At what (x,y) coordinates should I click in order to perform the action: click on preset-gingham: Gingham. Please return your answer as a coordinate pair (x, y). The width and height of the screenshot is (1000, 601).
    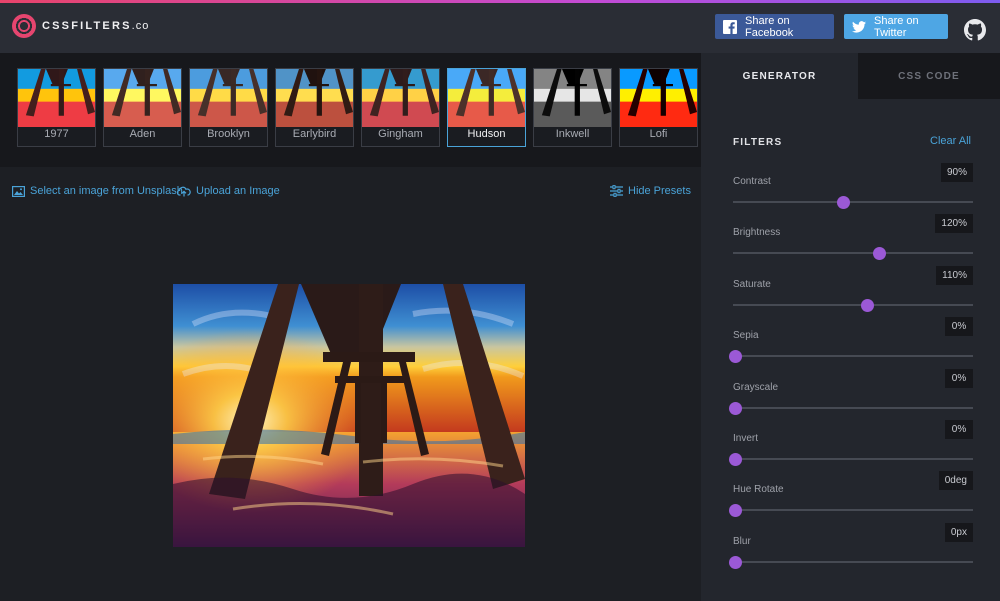
    Looking at the image, I should click on (400, 107).